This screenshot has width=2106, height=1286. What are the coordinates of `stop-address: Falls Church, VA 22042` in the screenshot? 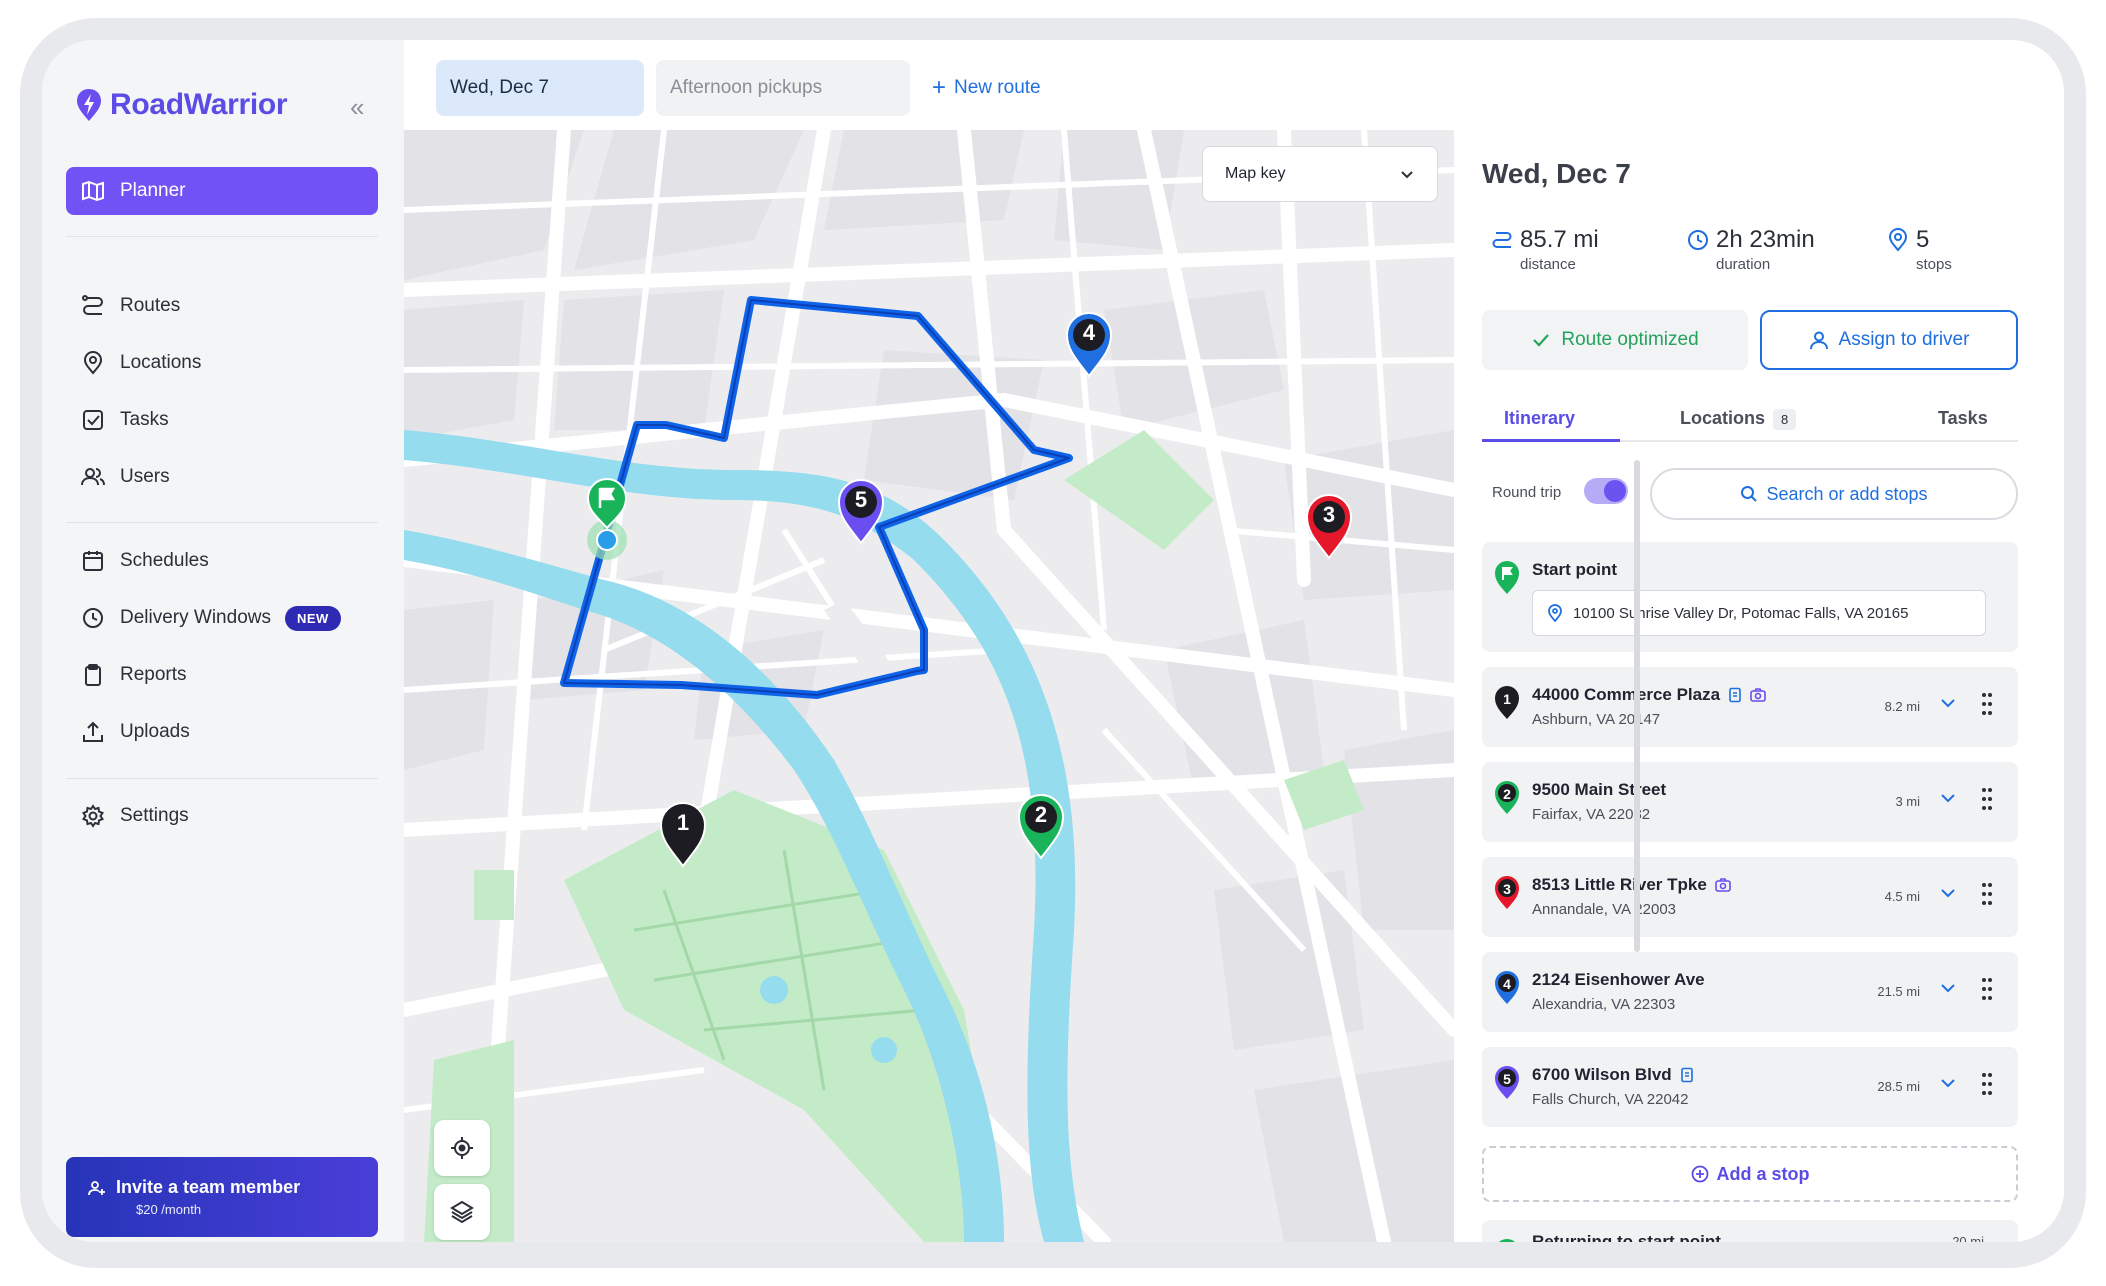 It's located at (1610, 1099).